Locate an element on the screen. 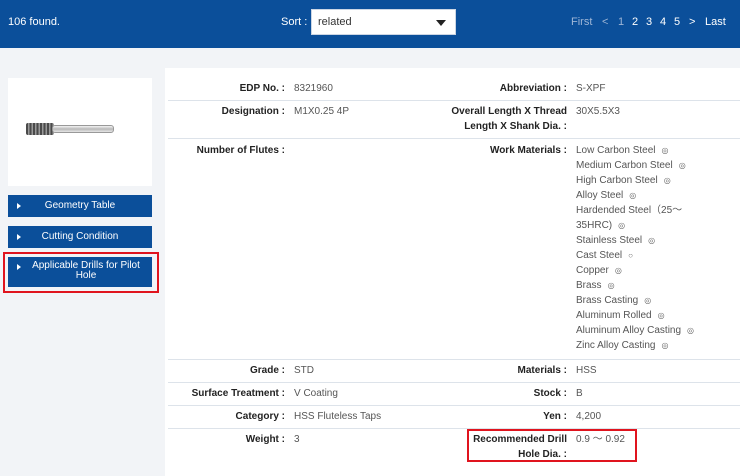 Image resolution: width=740 pixels, height=476 pixels. overall-length-label-line1: Overall Length X Thread is located at coordinates (509, 111).